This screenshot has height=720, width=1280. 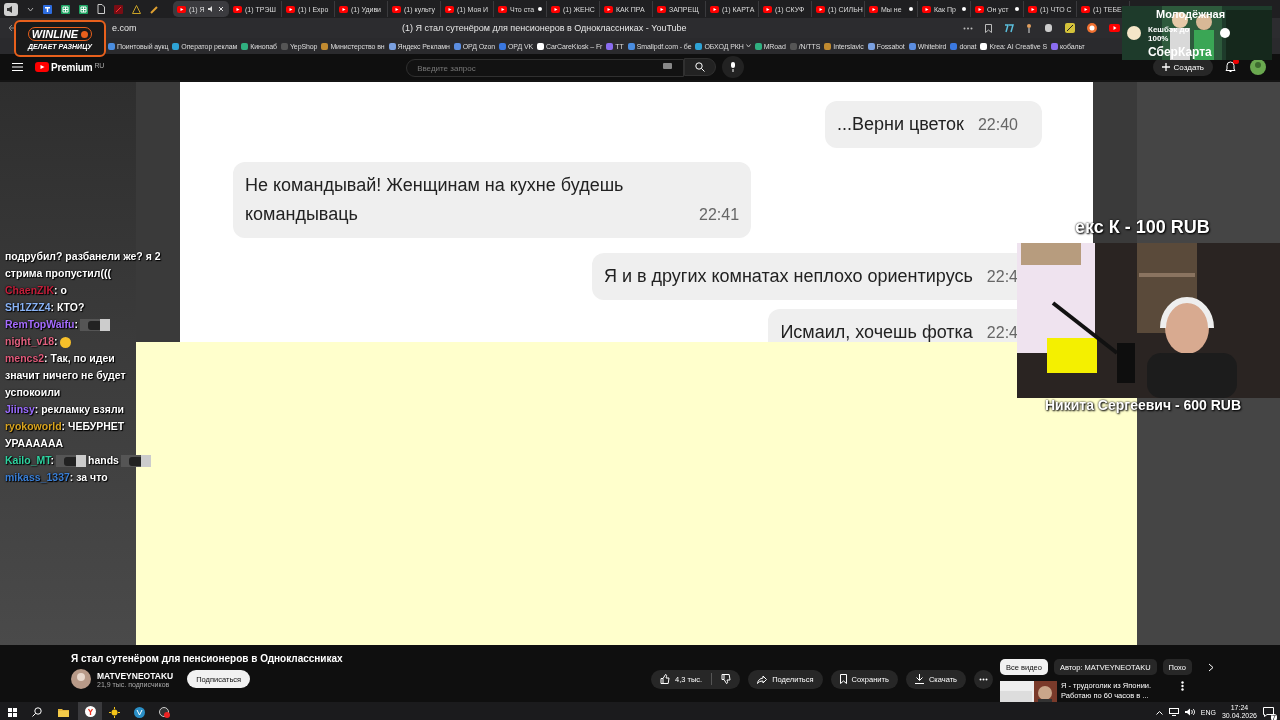 I want to click on bell-icon, so click(x=1230, y=67).